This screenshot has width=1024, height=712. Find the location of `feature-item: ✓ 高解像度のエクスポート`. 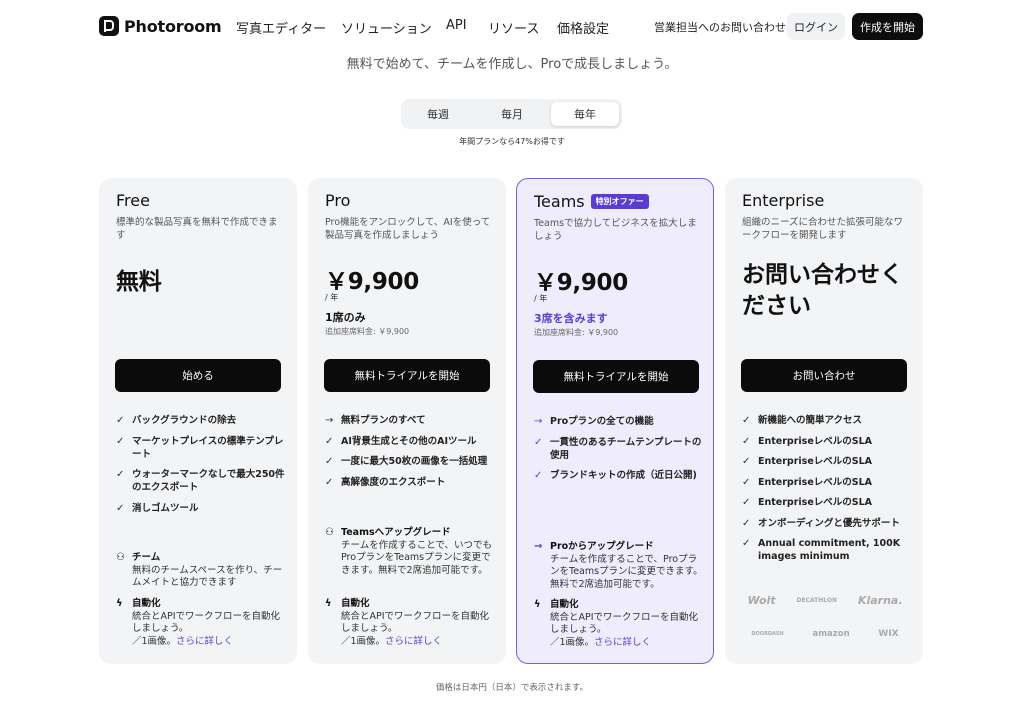

feature-item: ✓ 高解像度のエクスポート is located at coordinates (385, 482).